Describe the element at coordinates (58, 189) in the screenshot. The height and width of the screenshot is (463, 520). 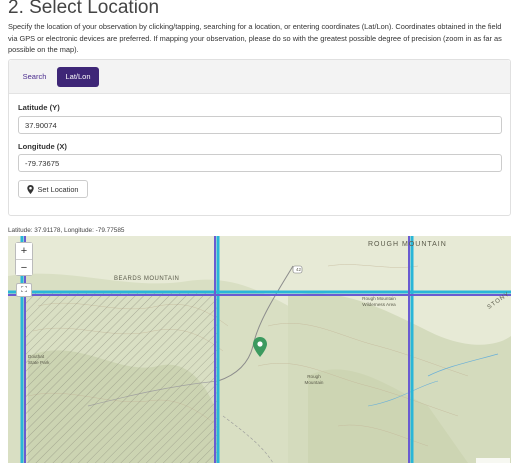
I see `set-location-label: Set Location` at that location.